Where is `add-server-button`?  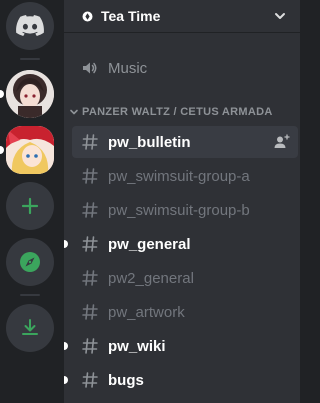
add-server-button is located at coordinates (30, 206).